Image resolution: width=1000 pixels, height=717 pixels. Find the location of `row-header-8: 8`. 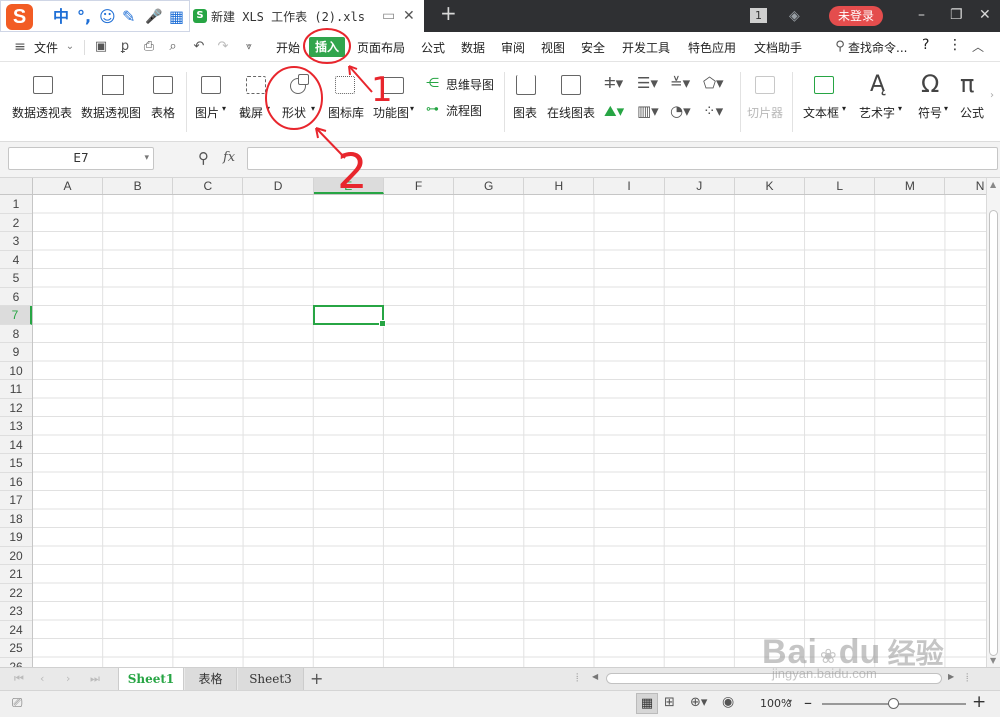

row-header-8: 8 is located at coordinates (16, 334).